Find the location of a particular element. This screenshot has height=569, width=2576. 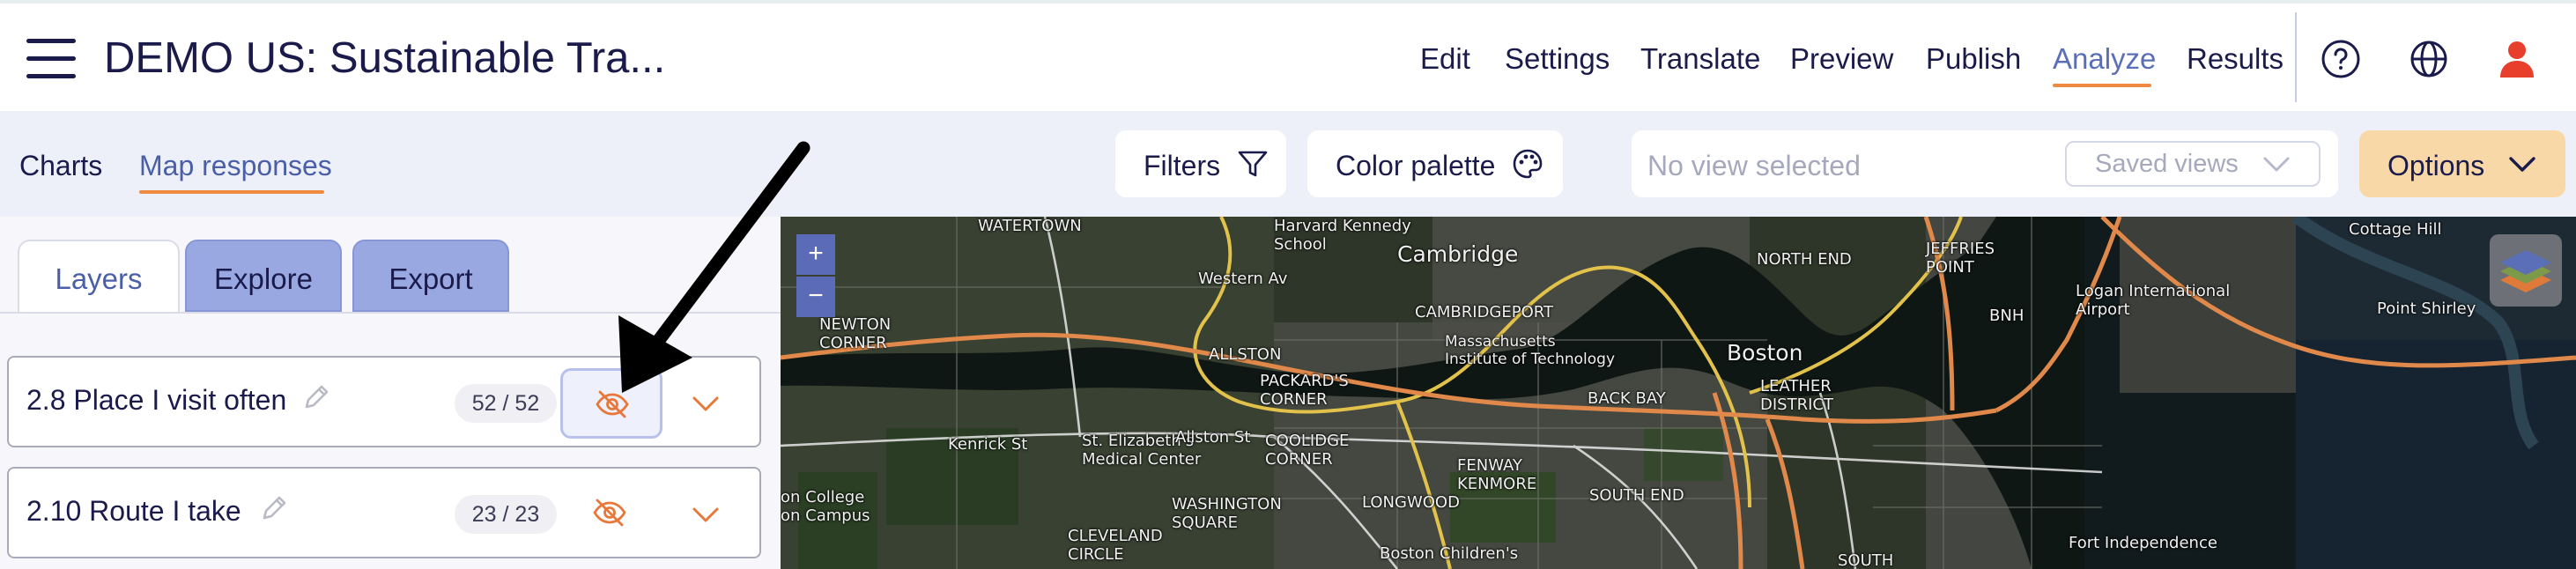

nav-translate: Translate is located at coordinates (1700, 59).